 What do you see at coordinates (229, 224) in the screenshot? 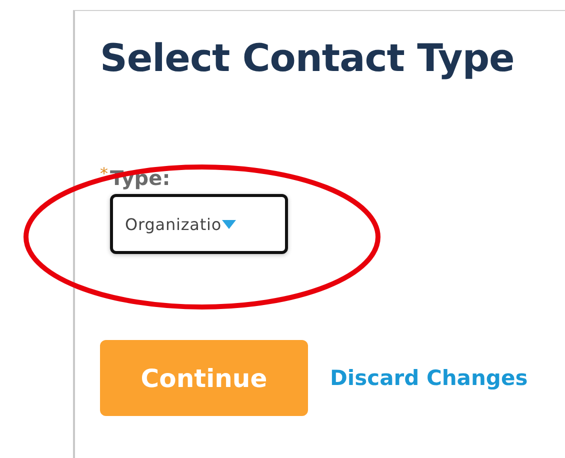
I see `caret-icon` at bounding box center [229, 224].